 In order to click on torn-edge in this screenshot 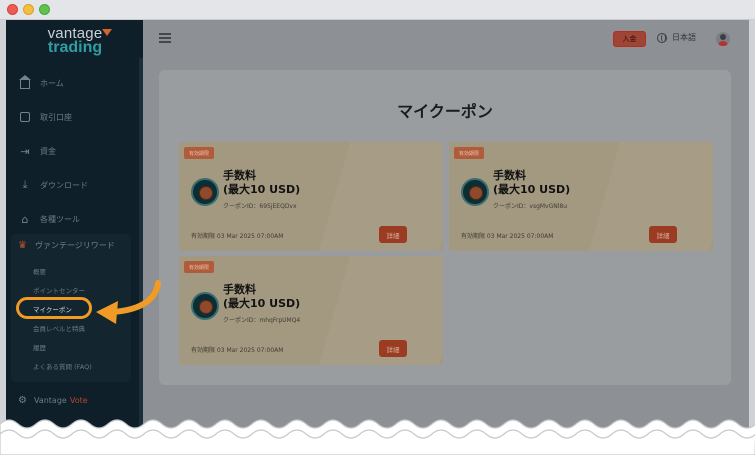, I will do `click(377, 437)`.